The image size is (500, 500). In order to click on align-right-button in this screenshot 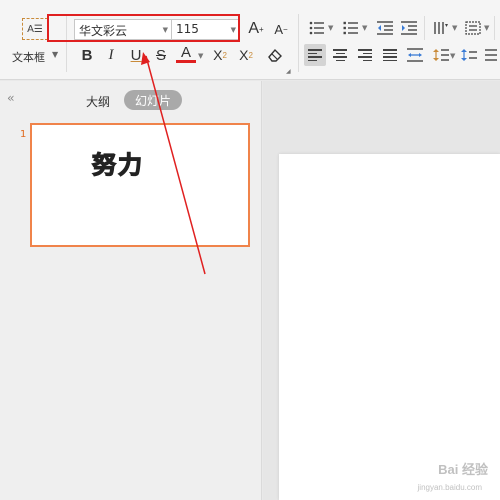, I will do `click(365, 55)`.